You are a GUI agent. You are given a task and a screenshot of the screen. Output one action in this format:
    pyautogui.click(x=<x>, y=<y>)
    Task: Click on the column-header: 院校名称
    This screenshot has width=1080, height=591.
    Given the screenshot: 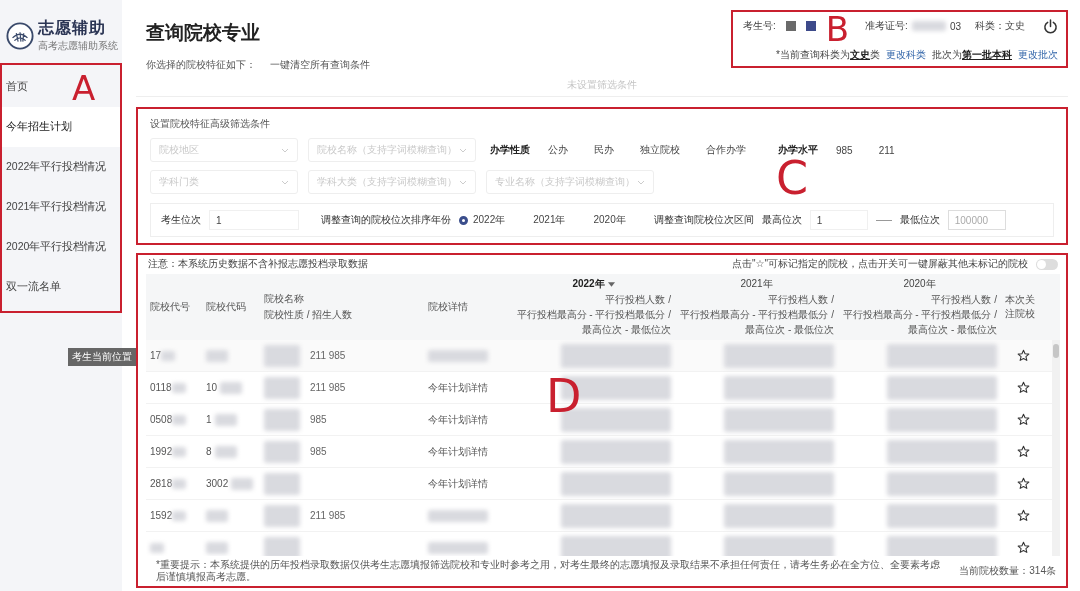 What is the action you would take?
    pyautogui.click(x=284, y=299)
    